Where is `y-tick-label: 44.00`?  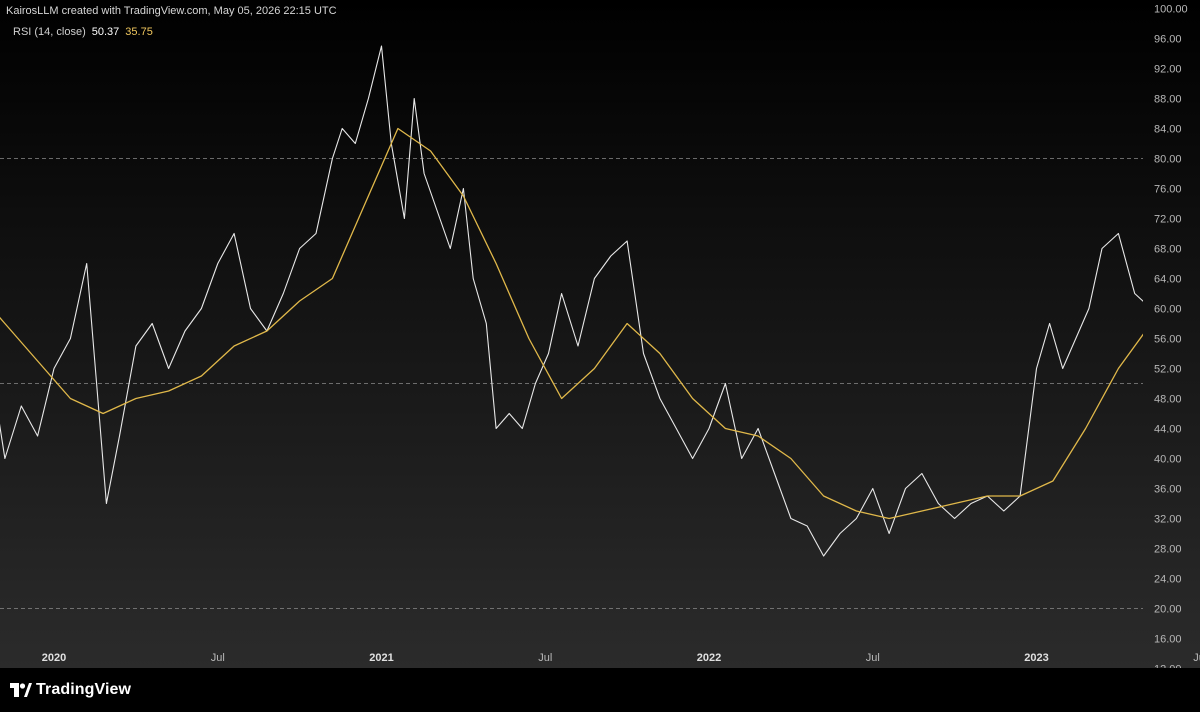
y-tick-label: 44.00 is located at coordinates (1168, 430).